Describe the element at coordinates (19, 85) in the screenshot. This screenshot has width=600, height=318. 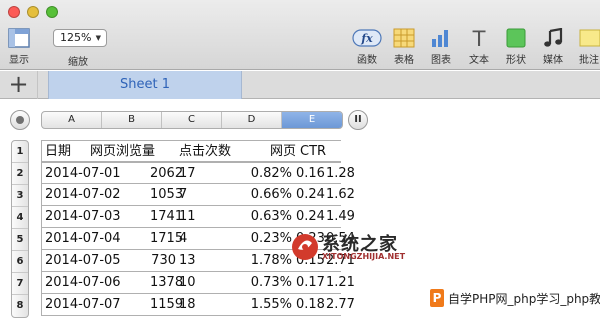
I see `add-sheet-button: +` at that location.